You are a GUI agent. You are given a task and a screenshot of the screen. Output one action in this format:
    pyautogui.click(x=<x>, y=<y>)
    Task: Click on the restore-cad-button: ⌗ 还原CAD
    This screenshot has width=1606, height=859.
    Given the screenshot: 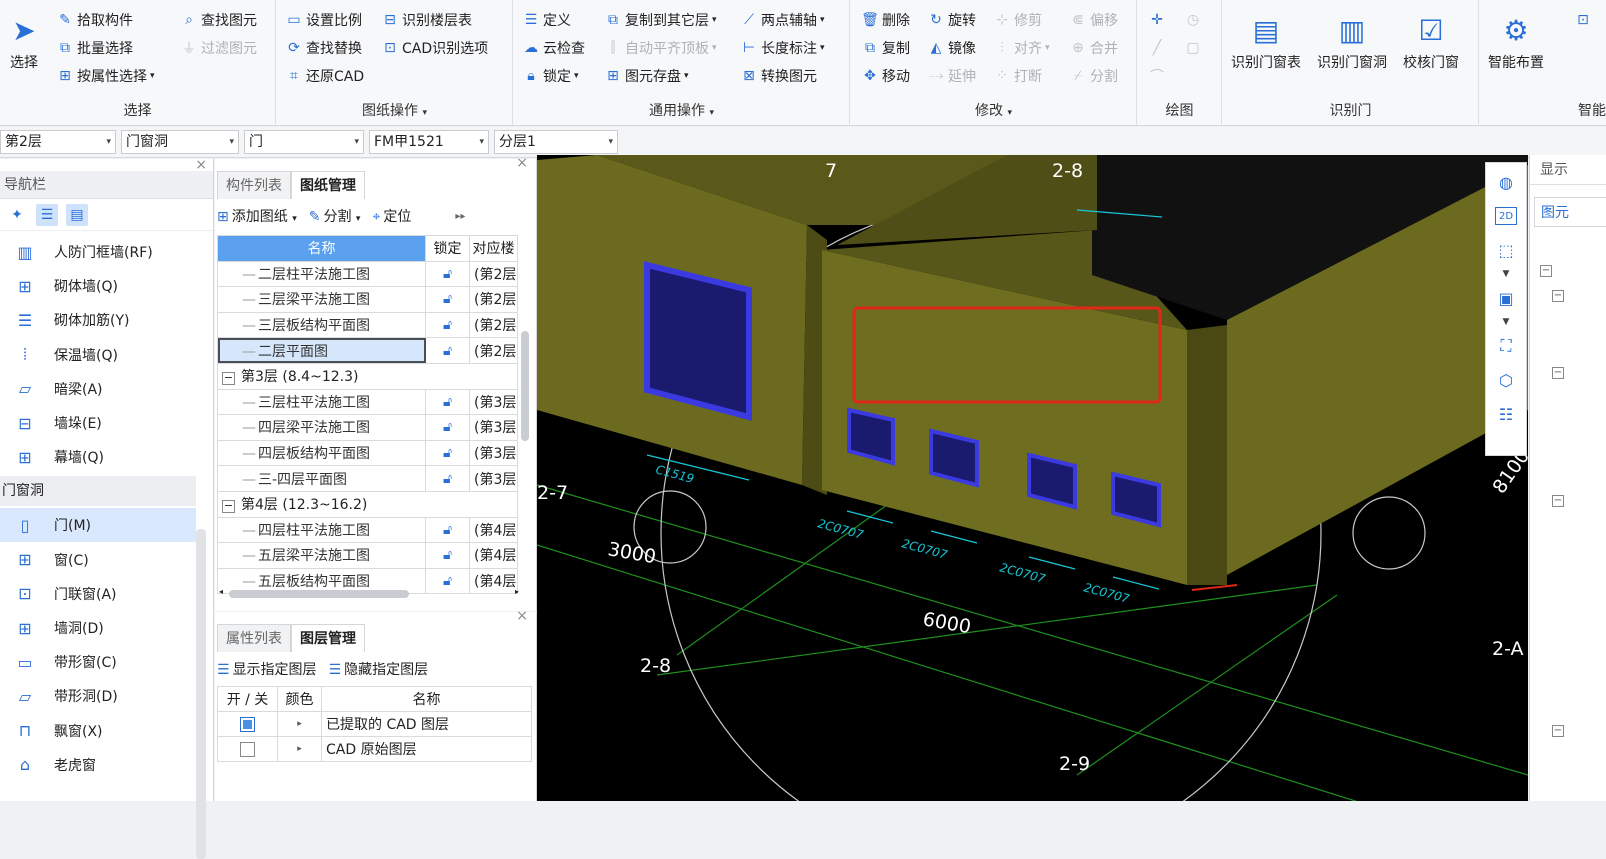 What is the action you would take?
    pyautogui.click(x=324, y=76)
    